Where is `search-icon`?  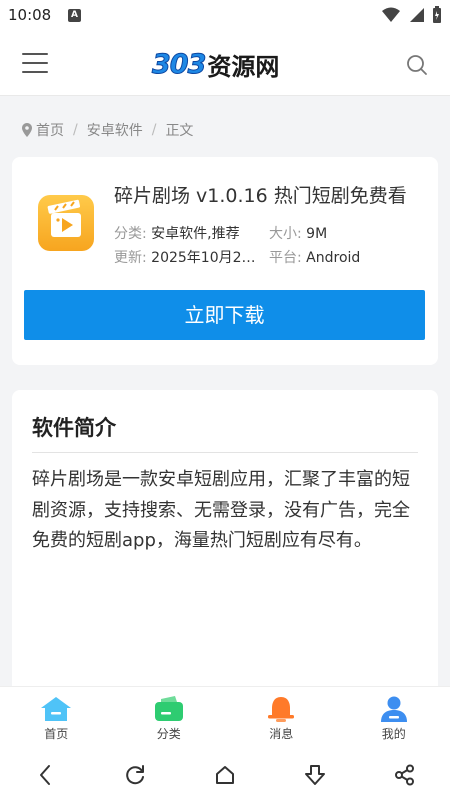 search-icon is located at coordinates (417, 65).